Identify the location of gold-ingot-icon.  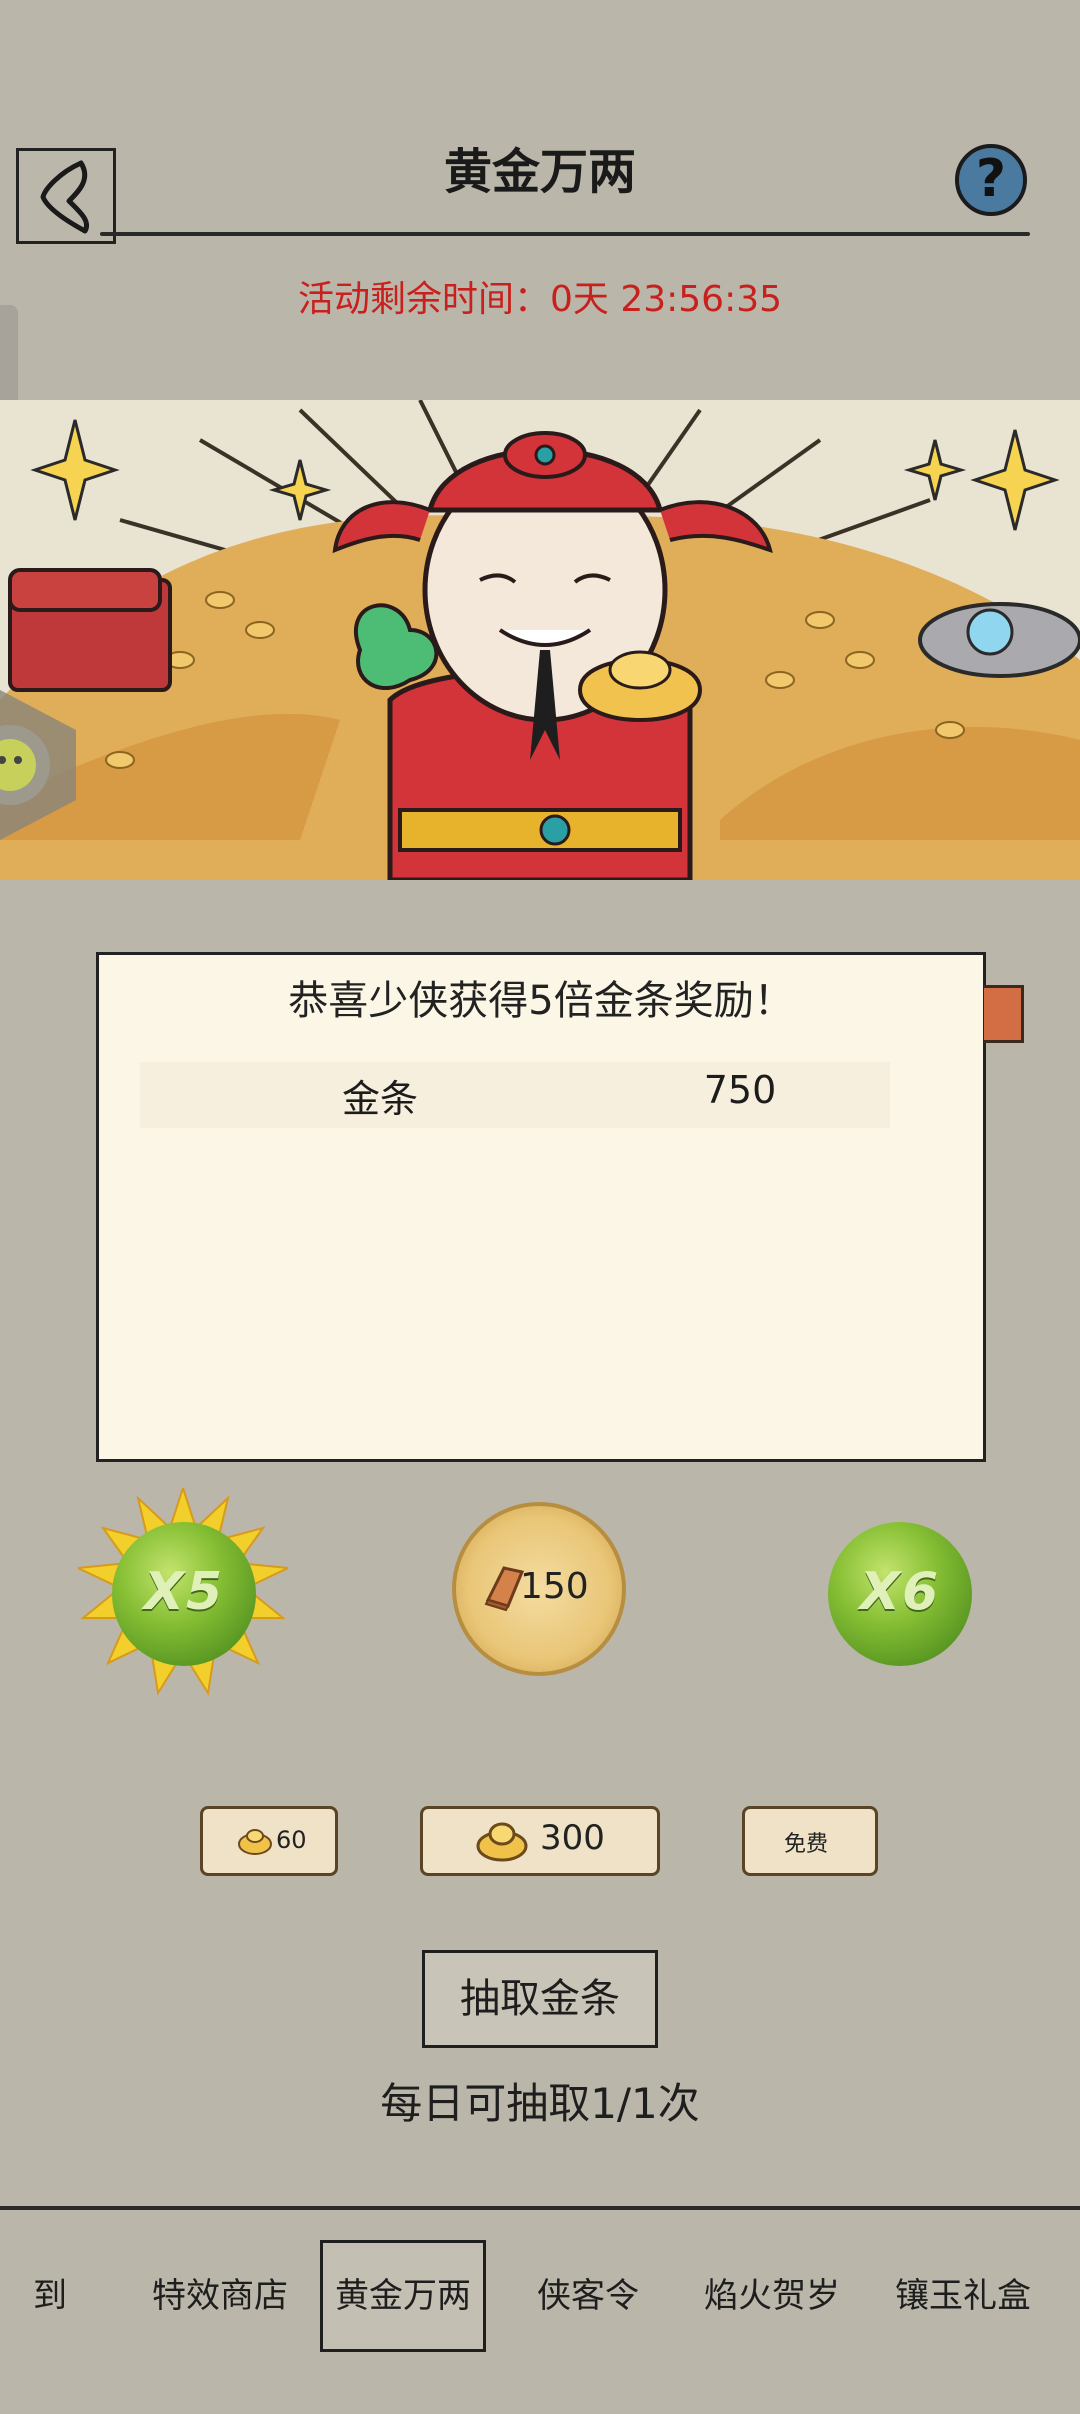
(255, 1842).